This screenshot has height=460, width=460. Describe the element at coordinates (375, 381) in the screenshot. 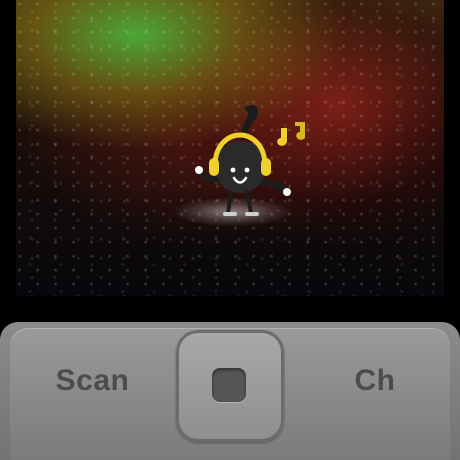

I see `channel-softkey: Ch` at that location.